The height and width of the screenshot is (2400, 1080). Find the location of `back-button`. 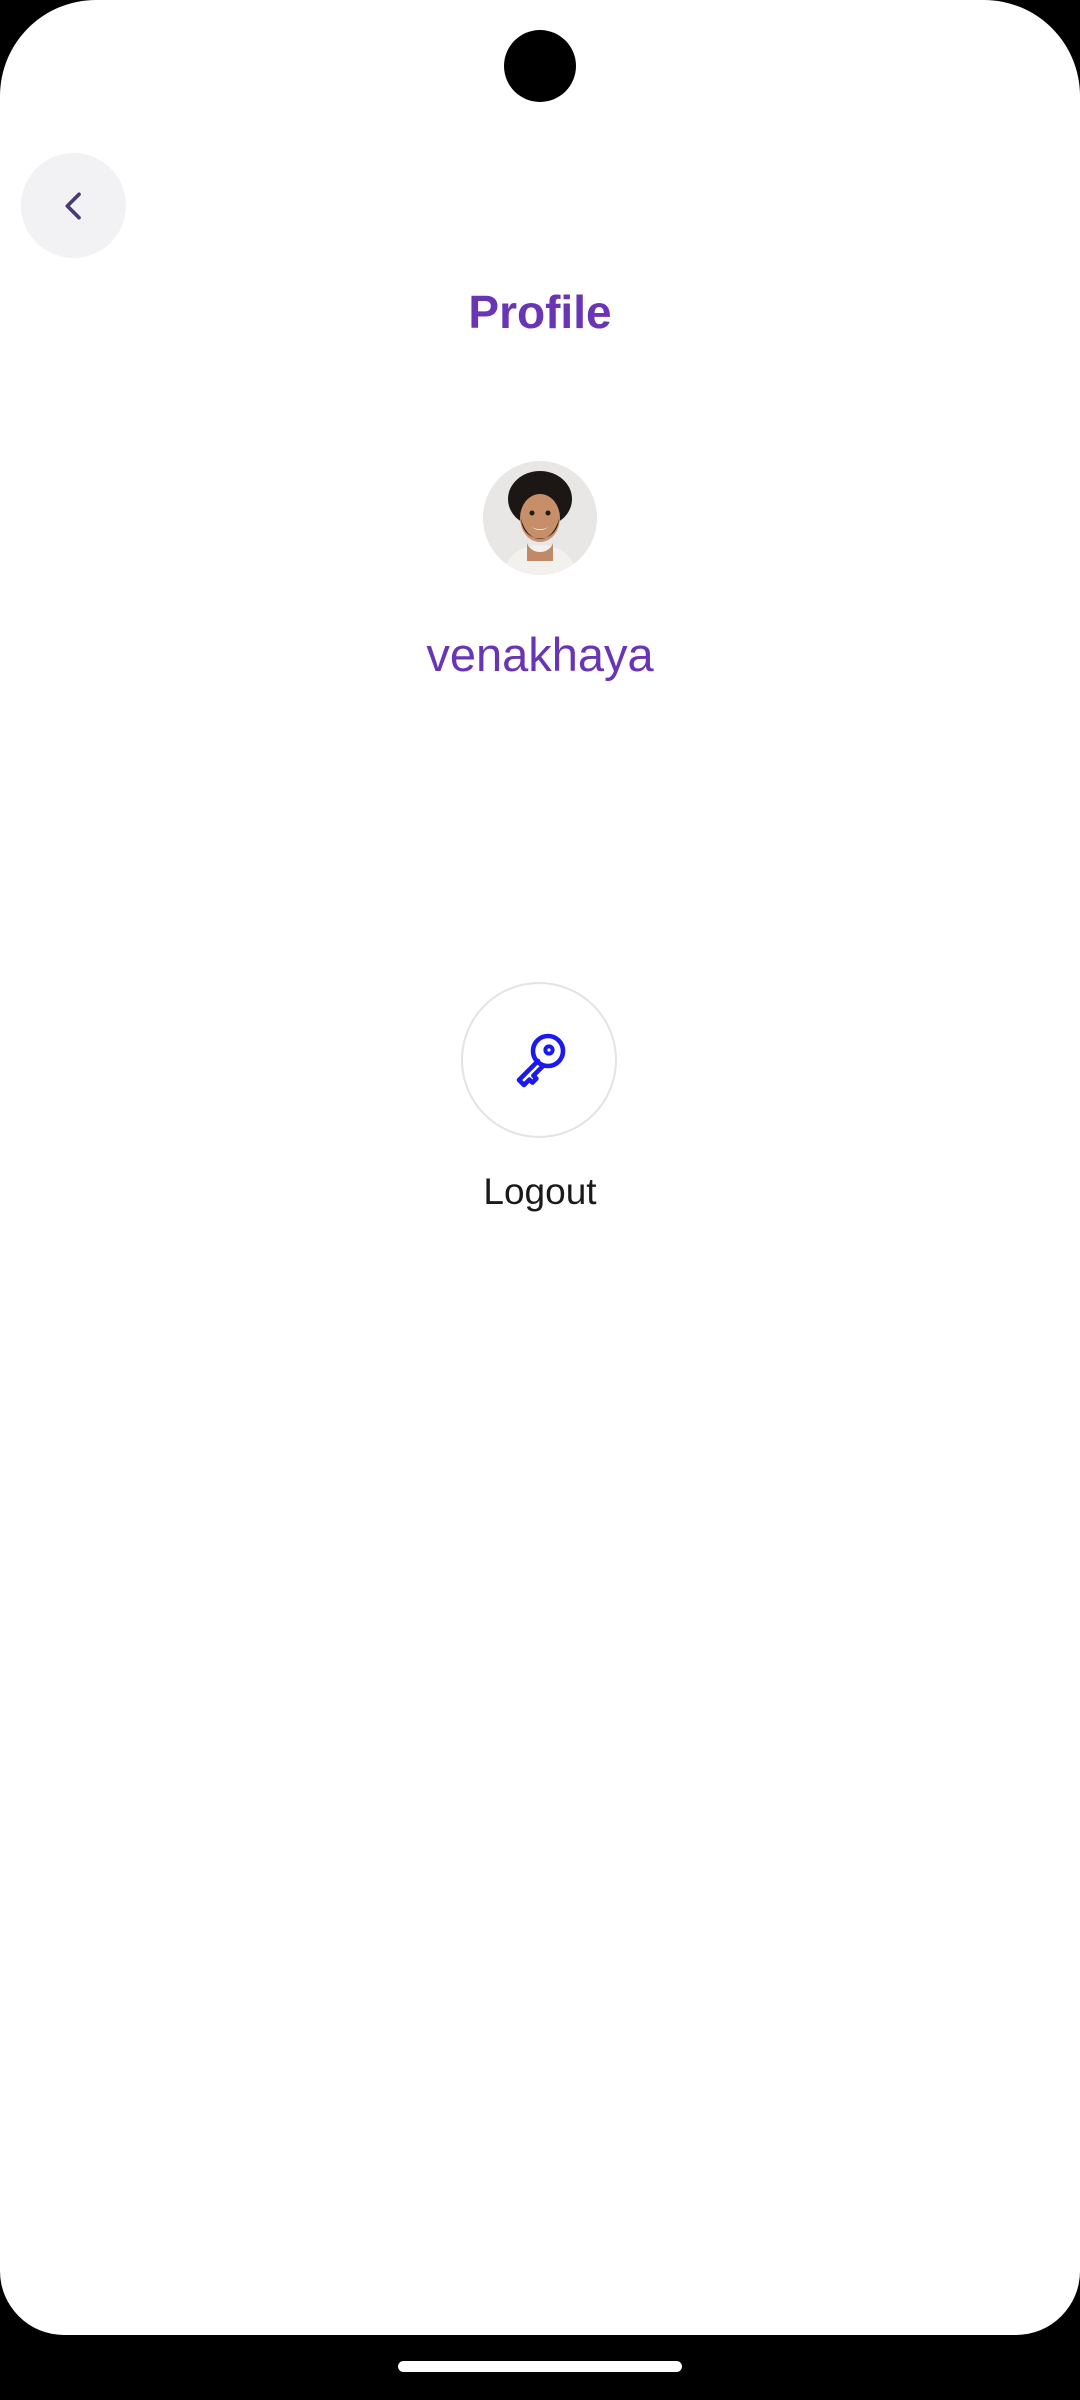

back-button is located at coordinates (73, 205).